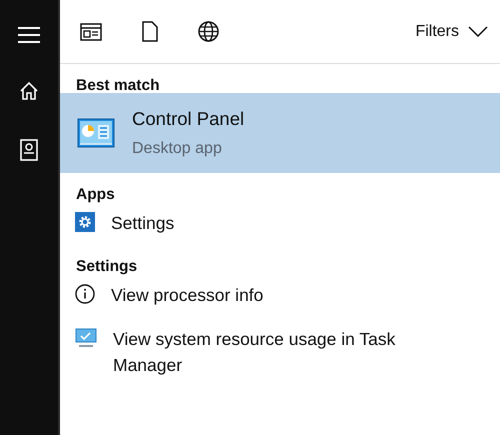 Image resolution: width=500 pixels, height=435 pixels. Describe the element at coordinates (187, 296) in the screenshot. I see `item-title: View processor info` at that location.